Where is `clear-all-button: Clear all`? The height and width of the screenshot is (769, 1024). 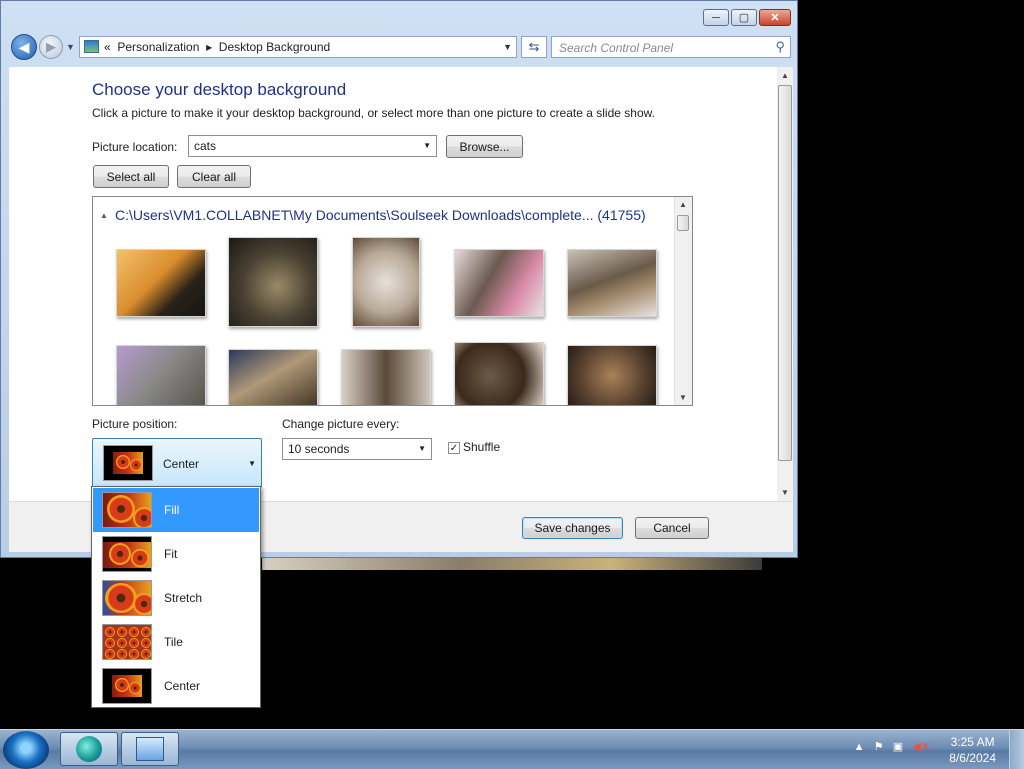
clear-all-button: Clear all is located at coordinates (214, 176).